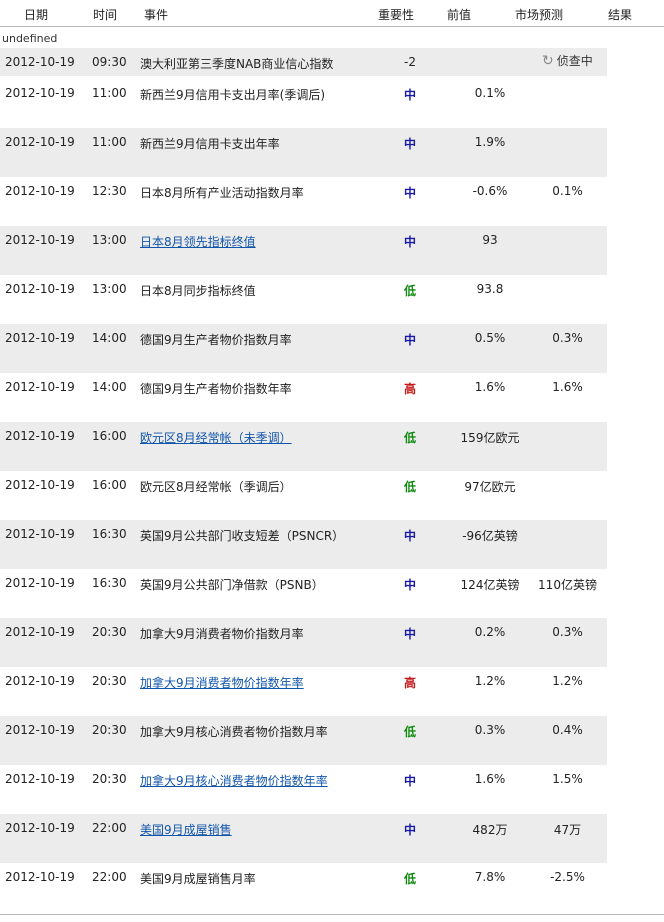  I want to click on row-previous: 0.2%, so click(490, 632).